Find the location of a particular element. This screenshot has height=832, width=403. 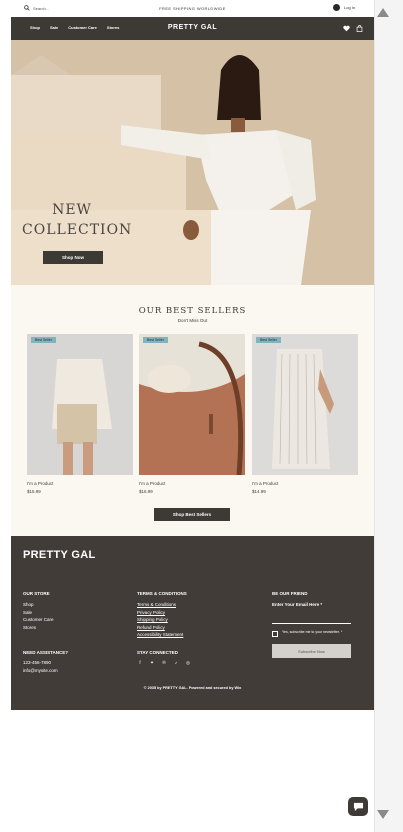

social-links: f ✦ ℗ ♪ ◎ is located at coordinates (164, 663).